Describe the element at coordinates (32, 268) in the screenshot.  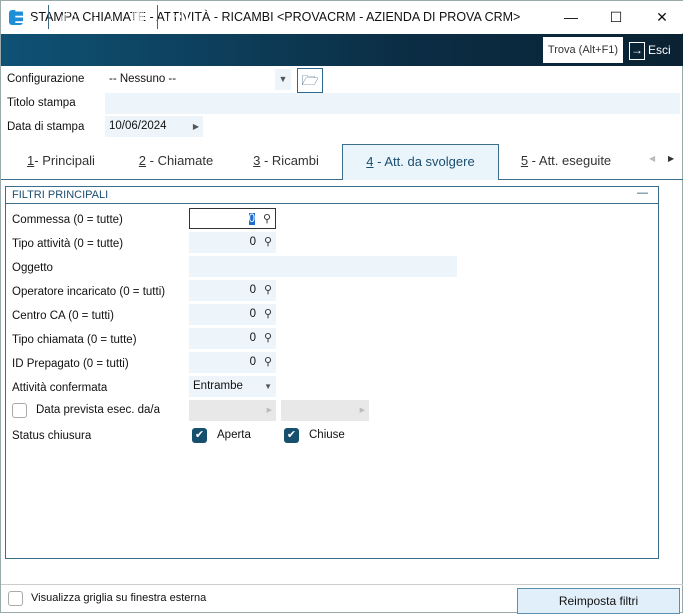
I see `oggetto-label: Oggetto` at that location.